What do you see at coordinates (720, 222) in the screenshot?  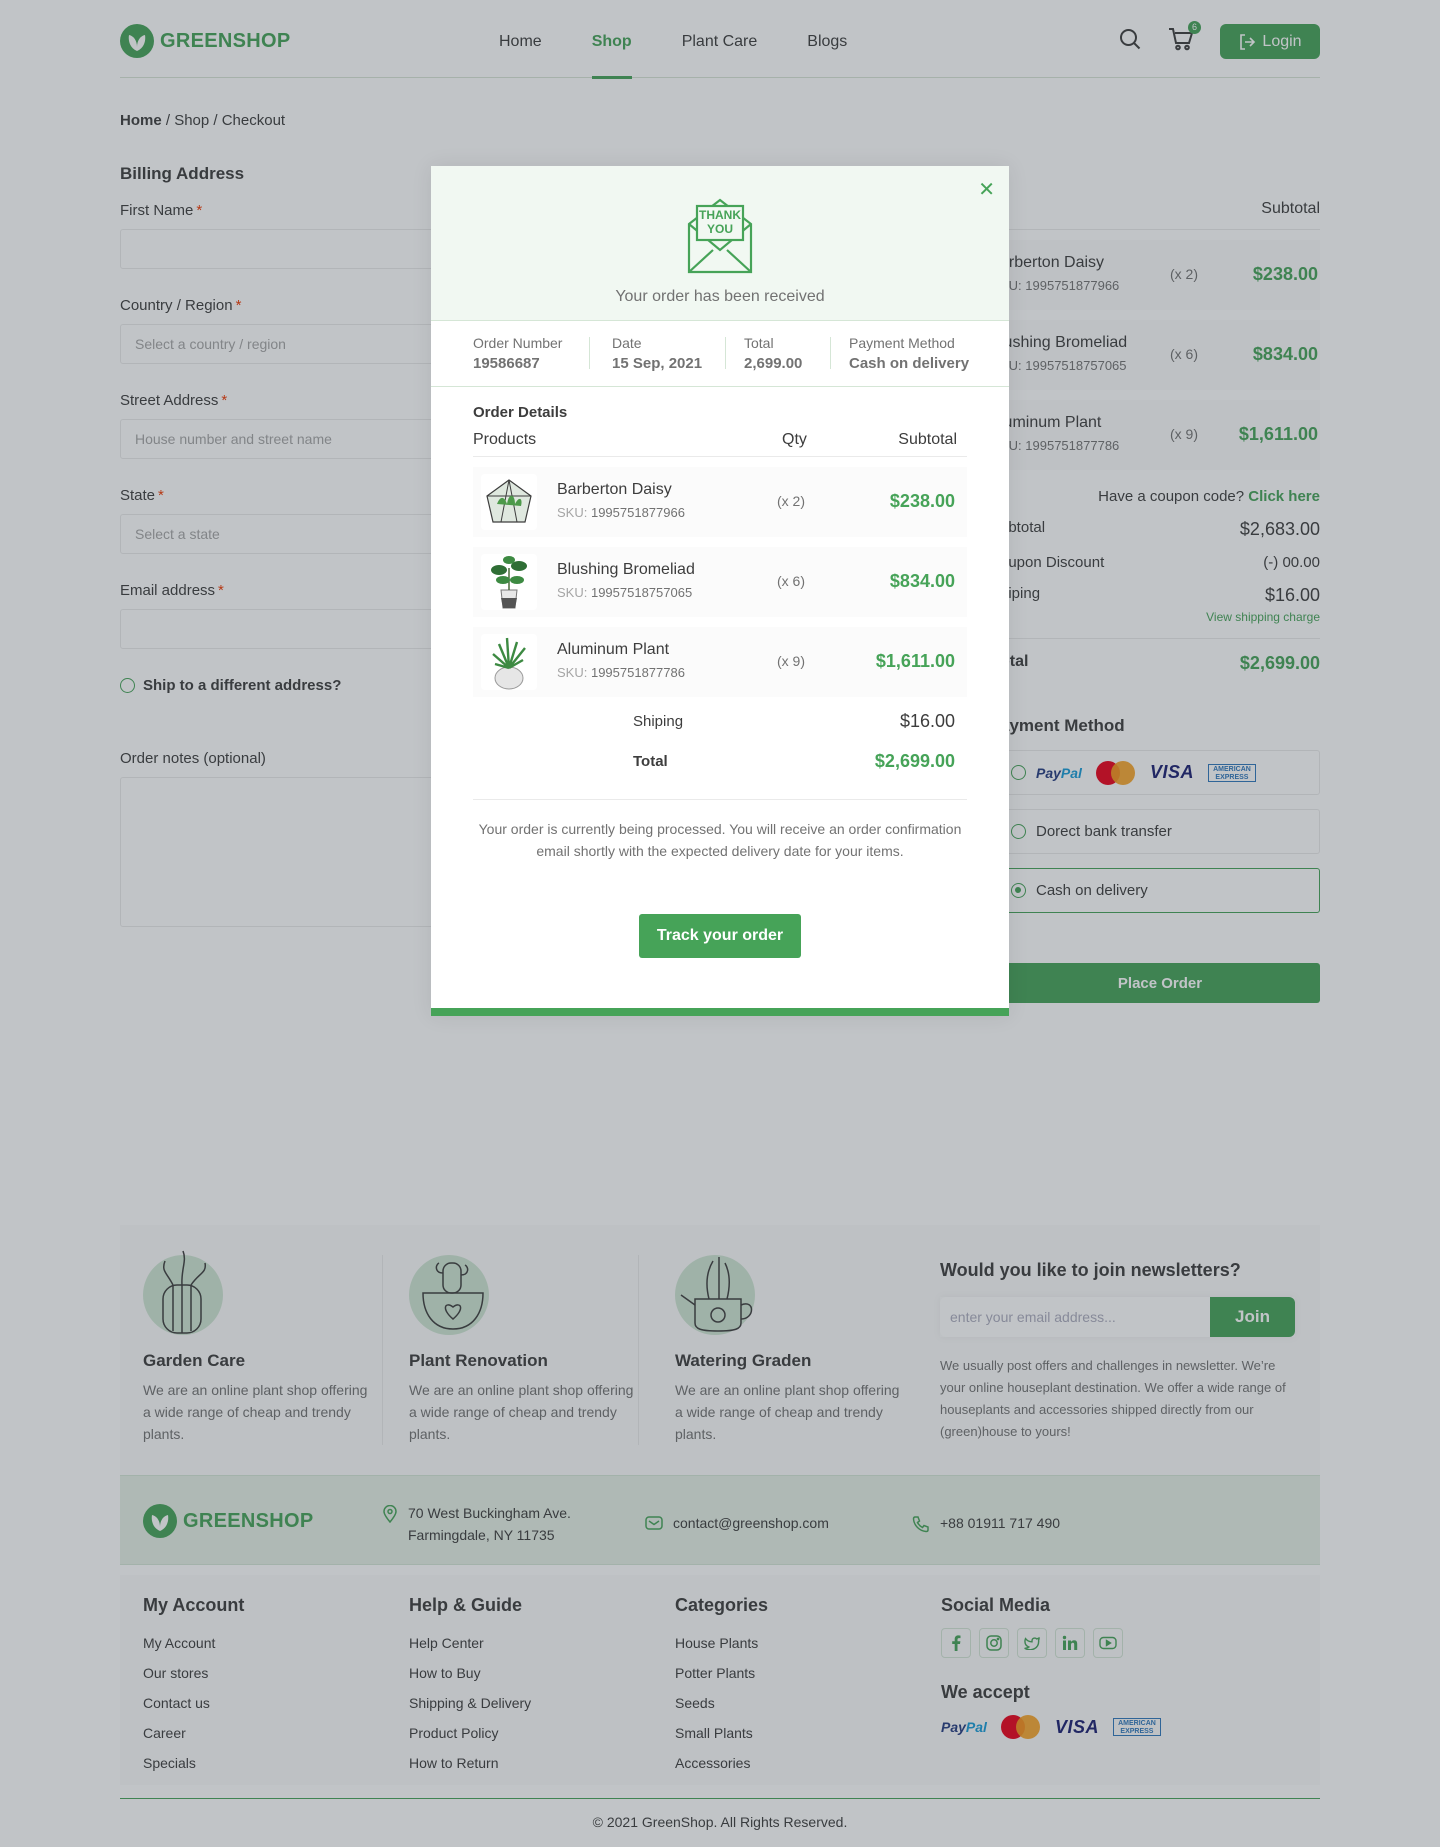 I see `thank-you-text: THANK YOU` at bounding box center [720, 222].